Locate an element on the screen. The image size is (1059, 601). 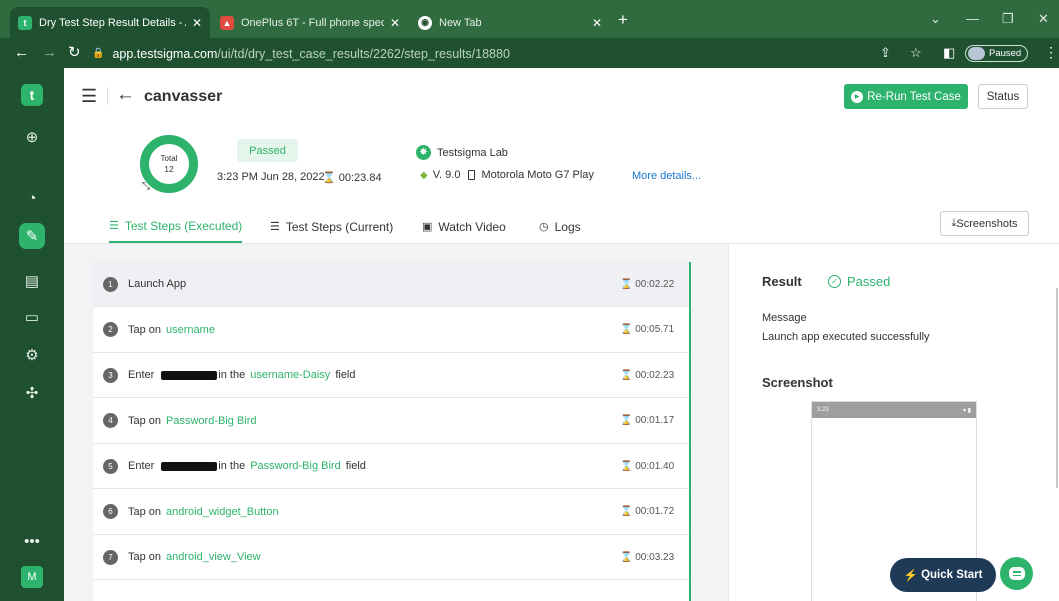
restore-icon: ❐ is located at coordinates (1008, 19).